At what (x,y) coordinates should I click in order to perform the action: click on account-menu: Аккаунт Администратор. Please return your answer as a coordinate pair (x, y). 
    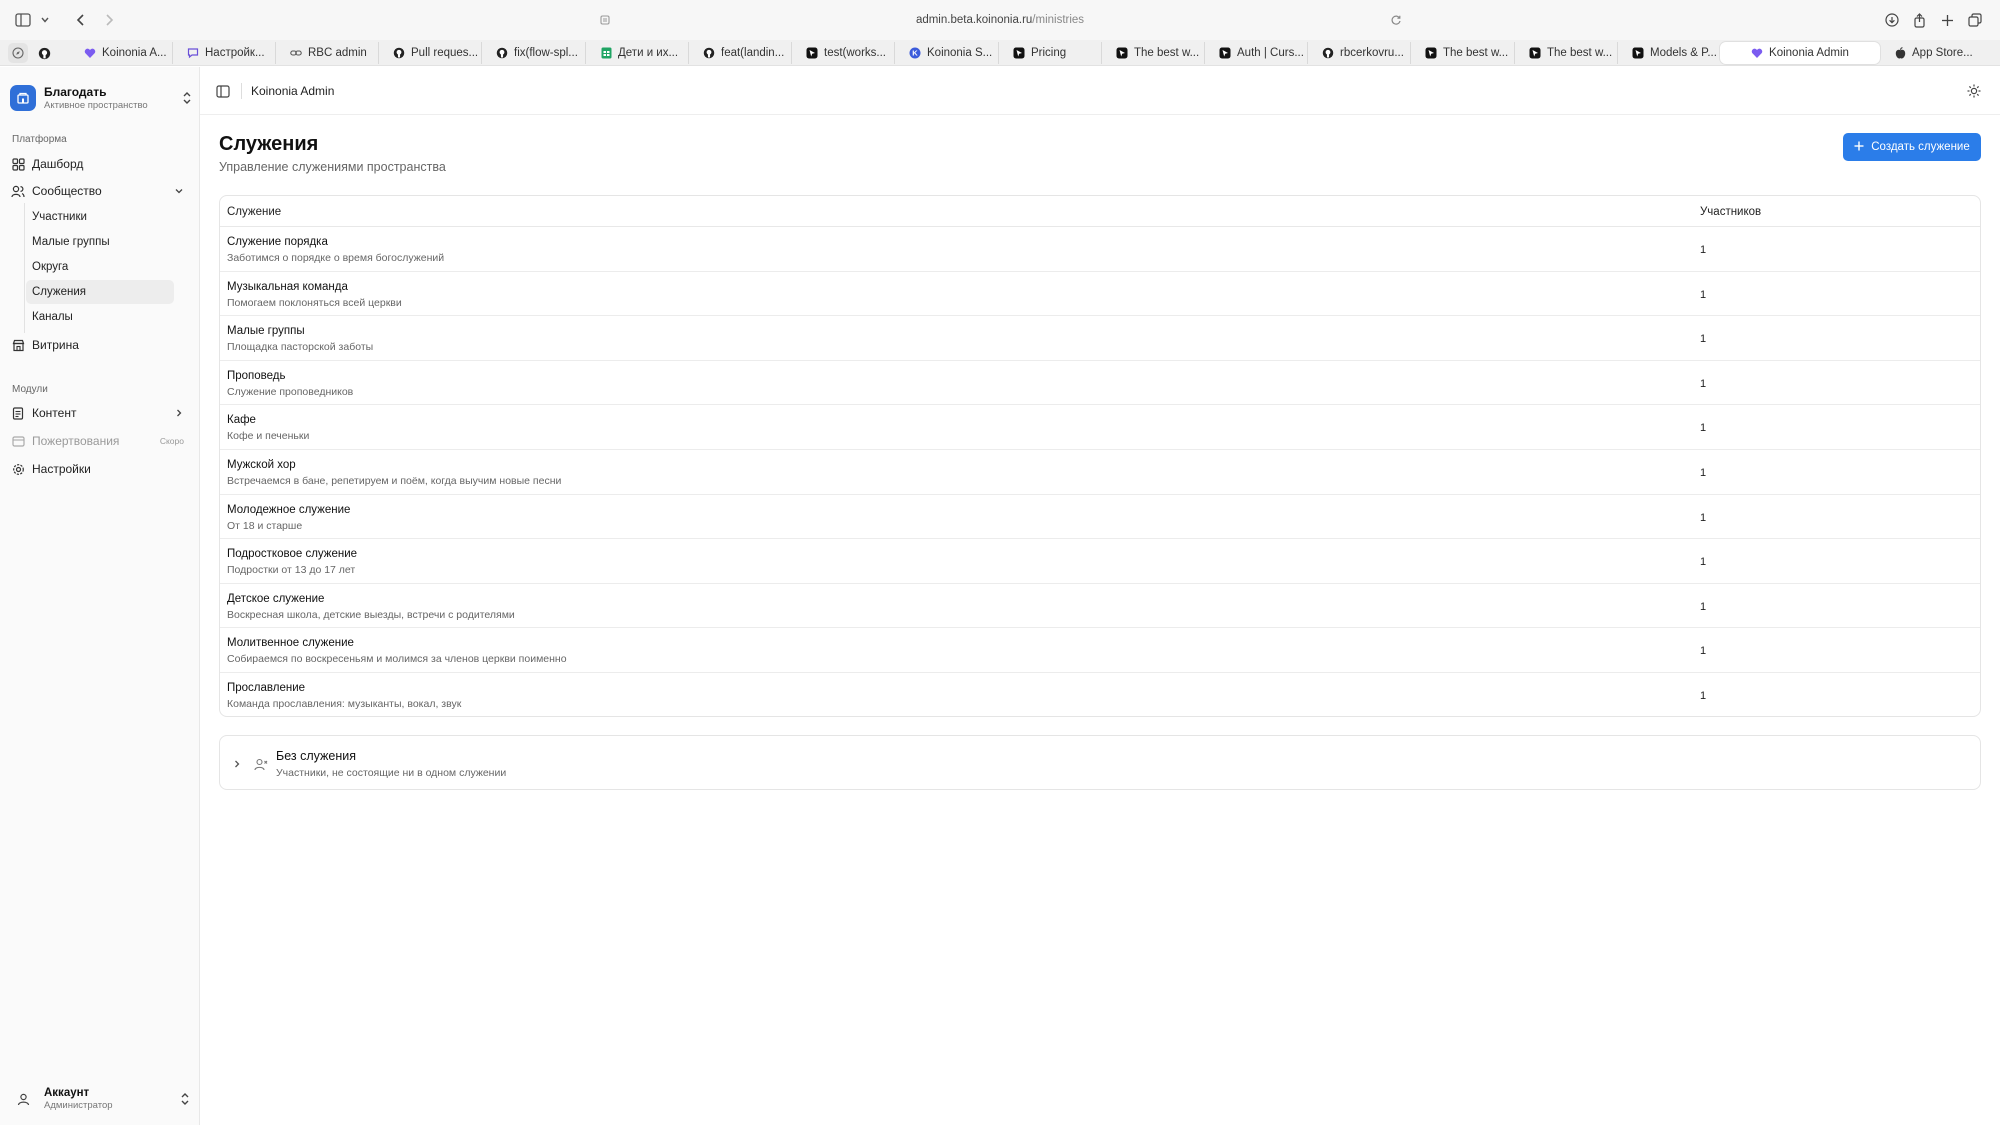
    Looking at the image, I should click on (101, 1099).